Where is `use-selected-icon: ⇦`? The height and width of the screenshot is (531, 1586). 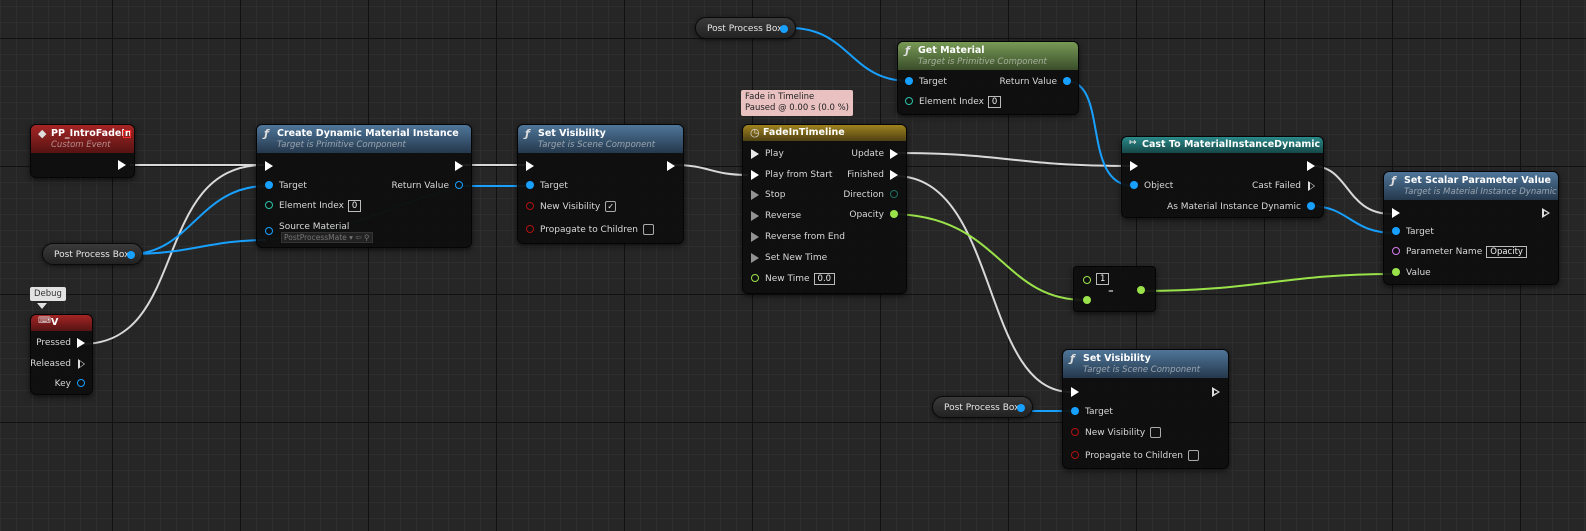
use-selected-icon: ⇦ is located at coordinates (358, 237).